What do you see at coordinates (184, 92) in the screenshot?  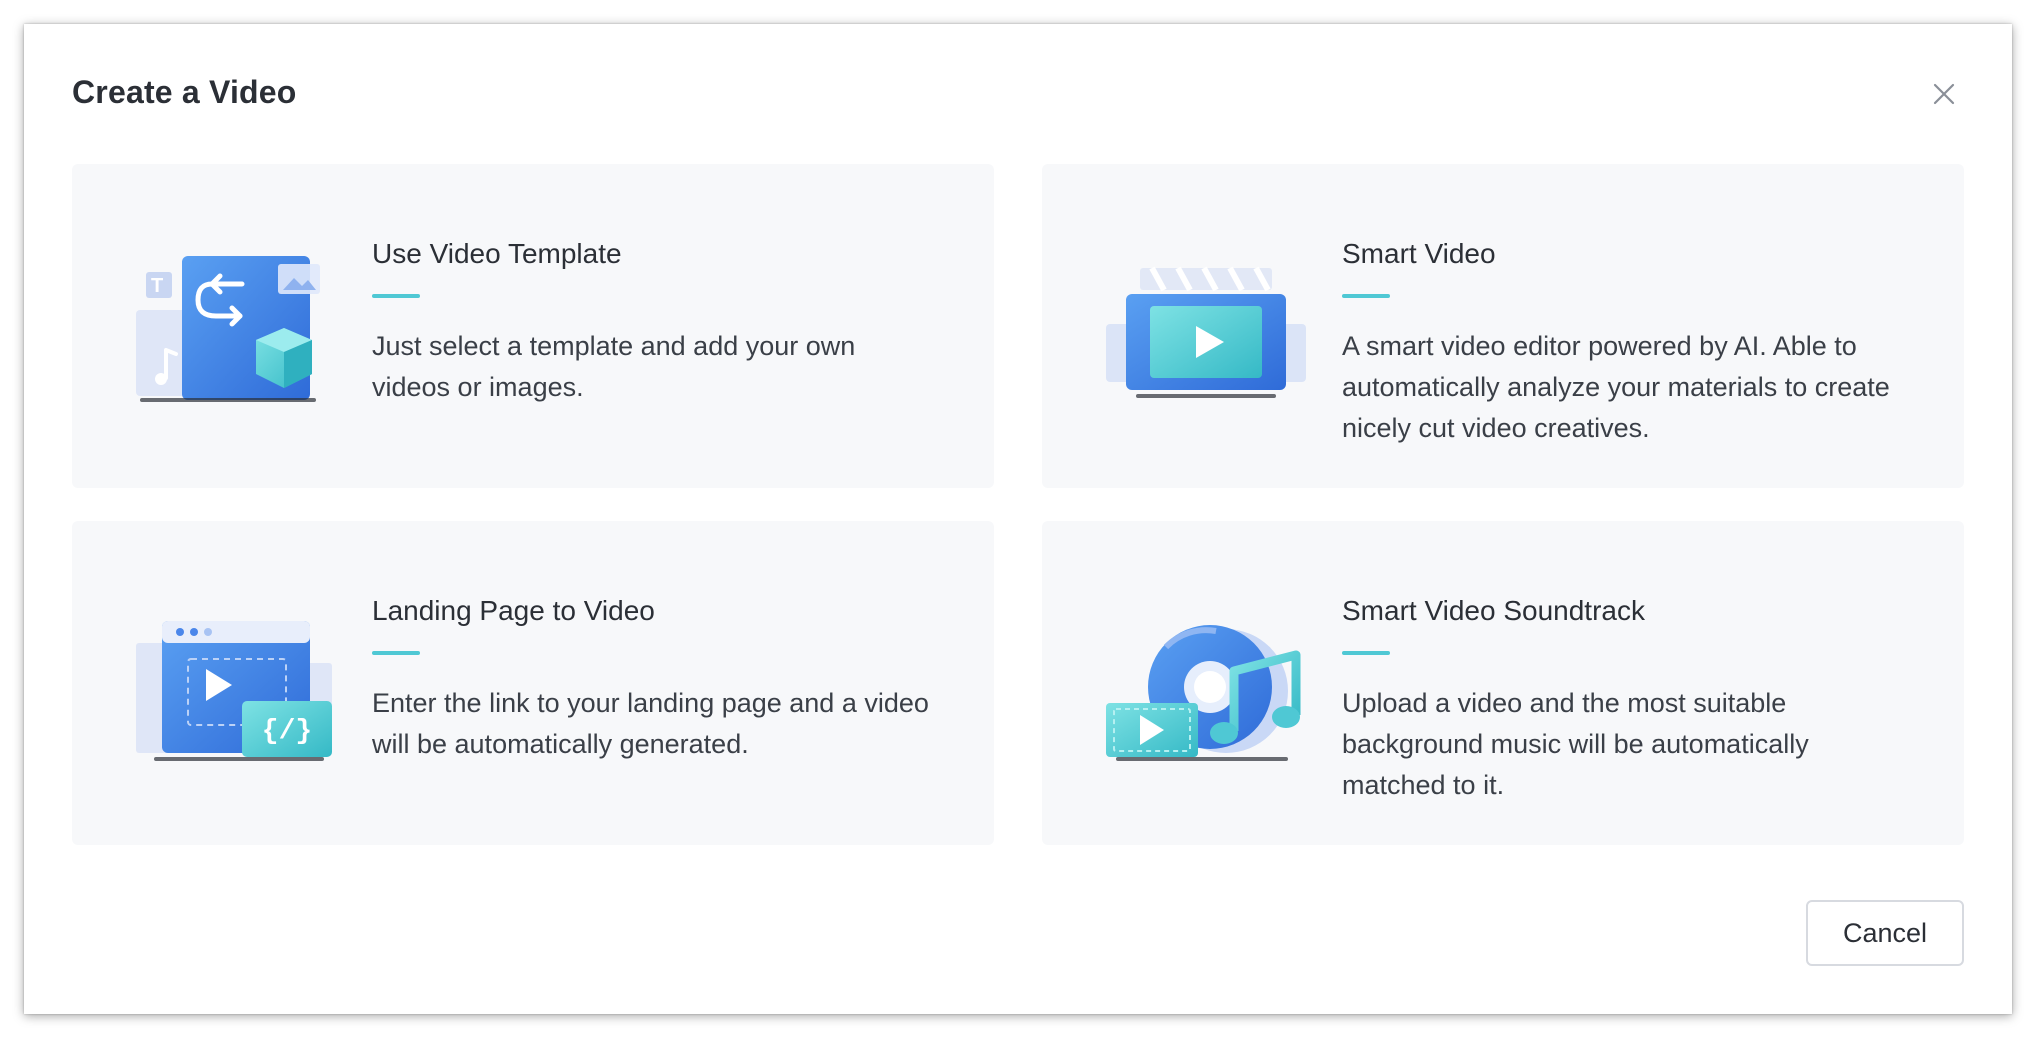 I see `dialog-title: Create a Video` at bounding box center [184, 92].